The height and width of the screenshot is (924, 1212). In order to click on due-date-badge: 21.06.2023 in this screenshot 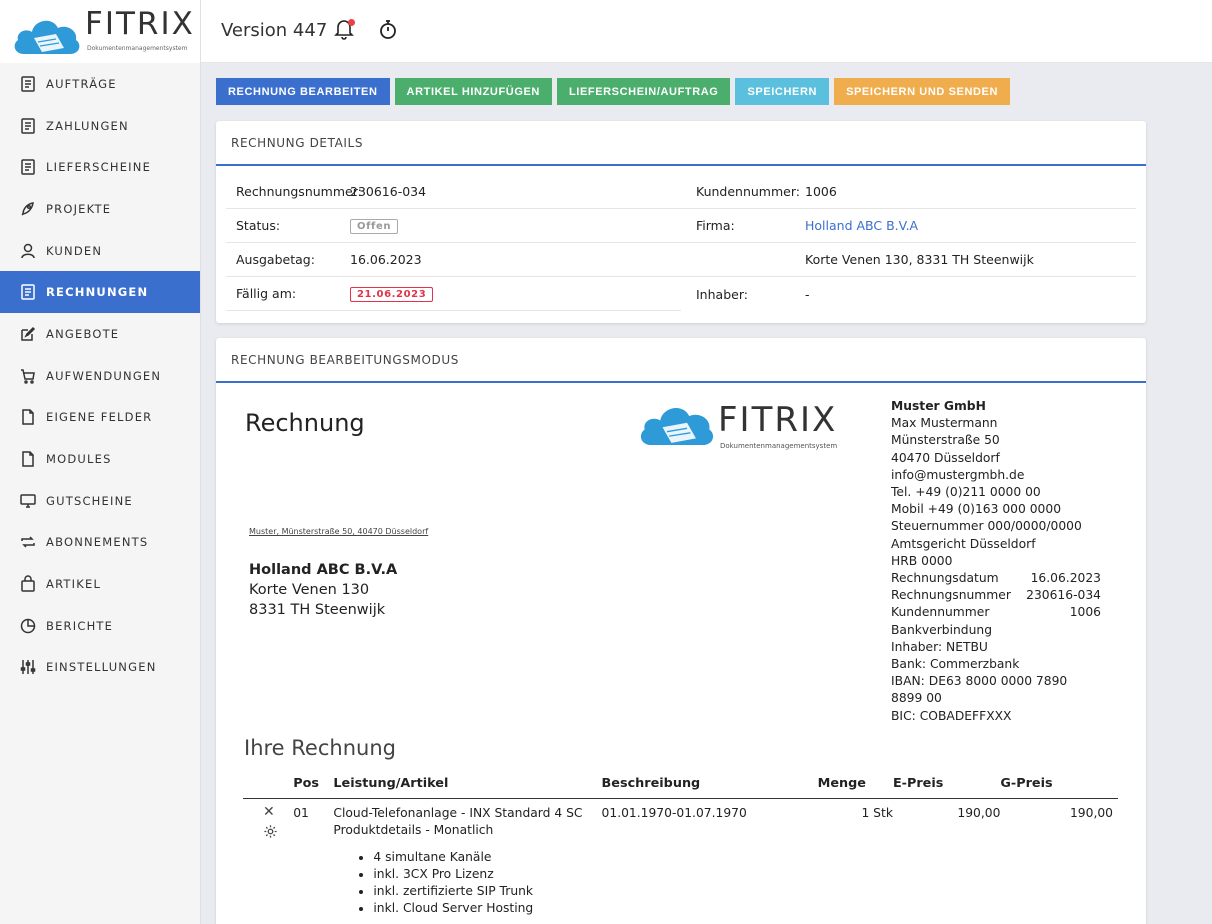, I will do `click(392, 294)`.